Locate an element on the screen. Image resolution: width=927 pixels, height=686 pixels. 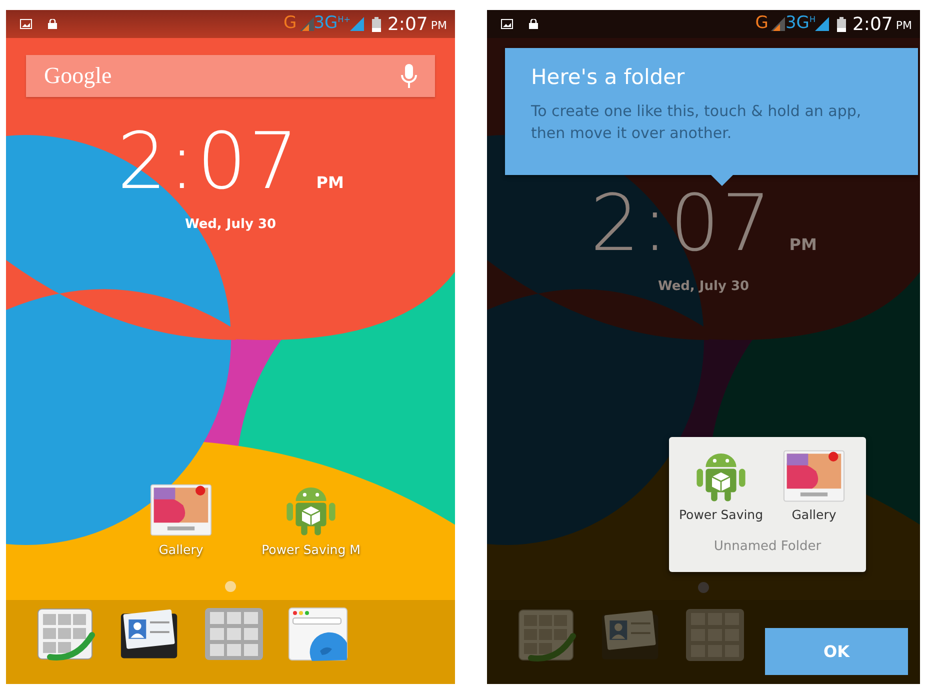
folder-name: Unnamed Folder is located at coordinates (767, 547).